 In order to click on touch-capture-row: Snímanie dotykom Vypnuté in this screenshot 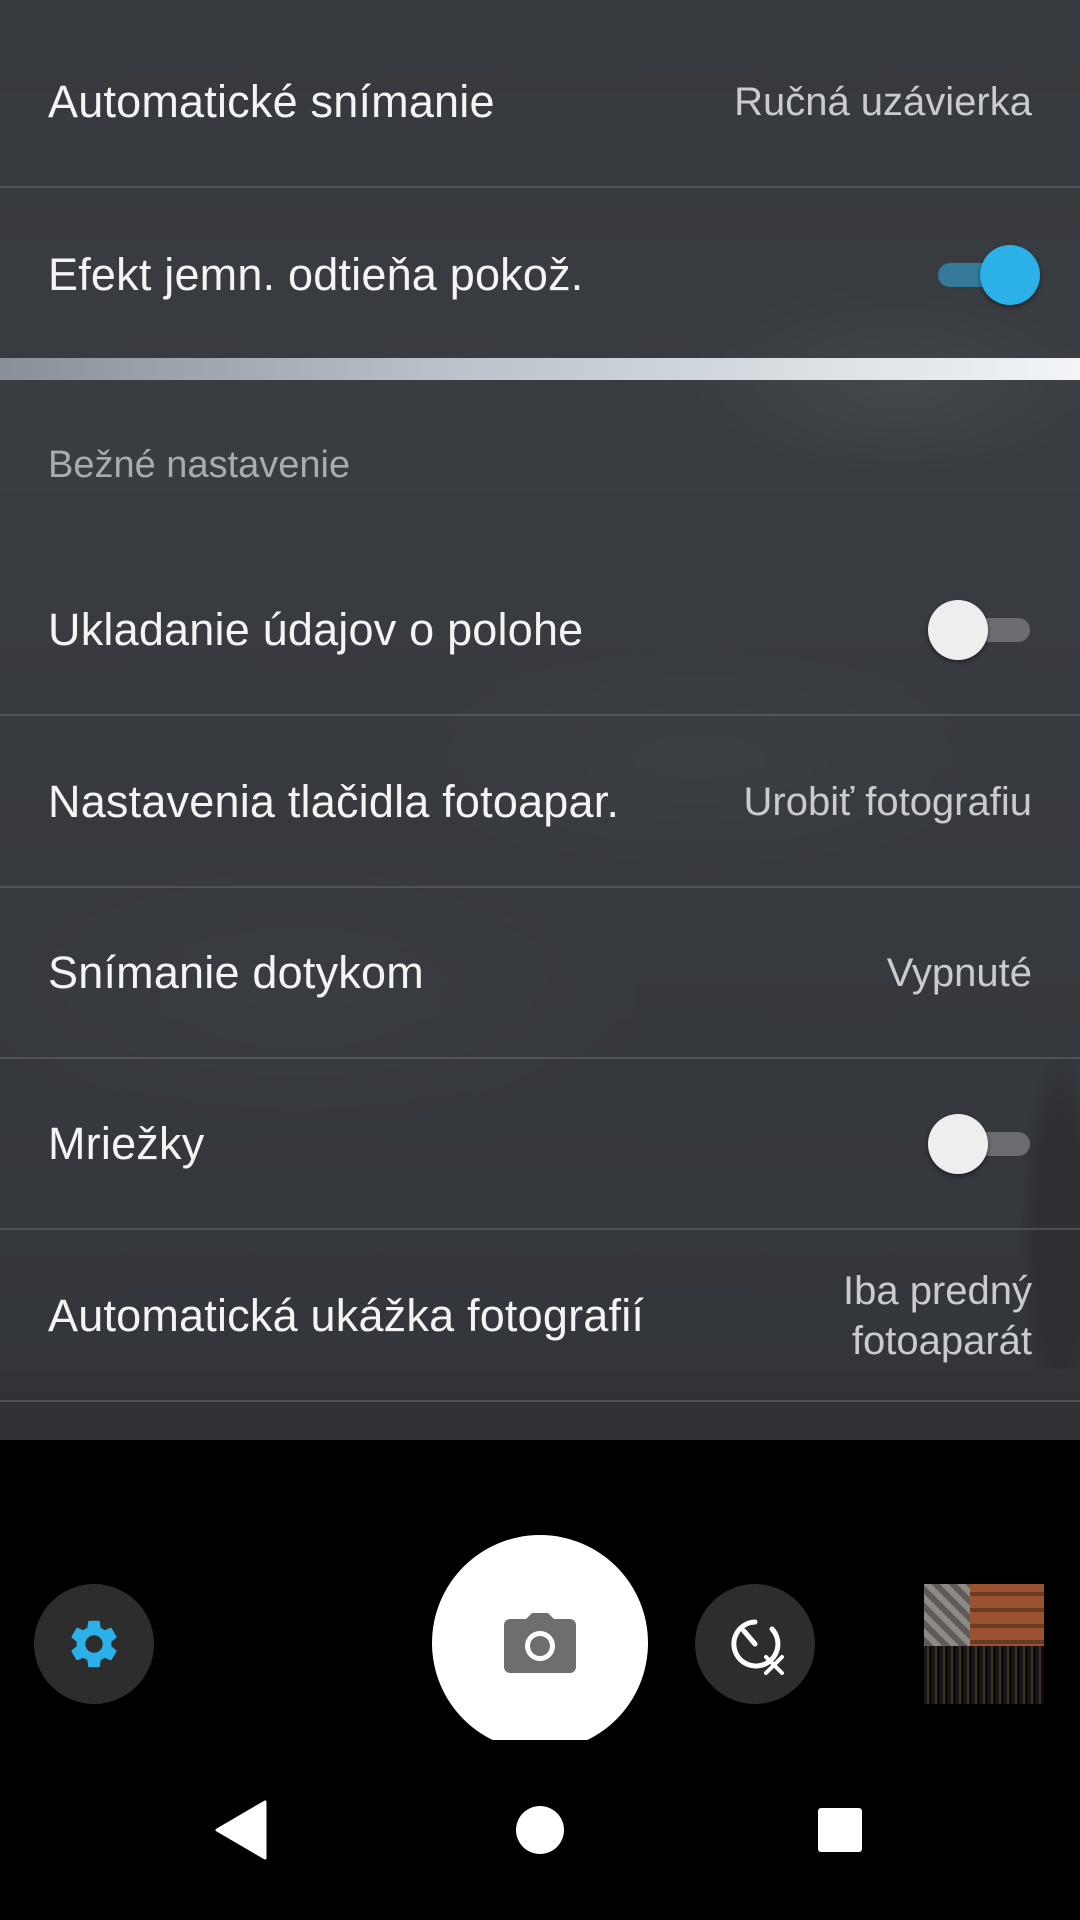, I will do `click(540, 974)`.